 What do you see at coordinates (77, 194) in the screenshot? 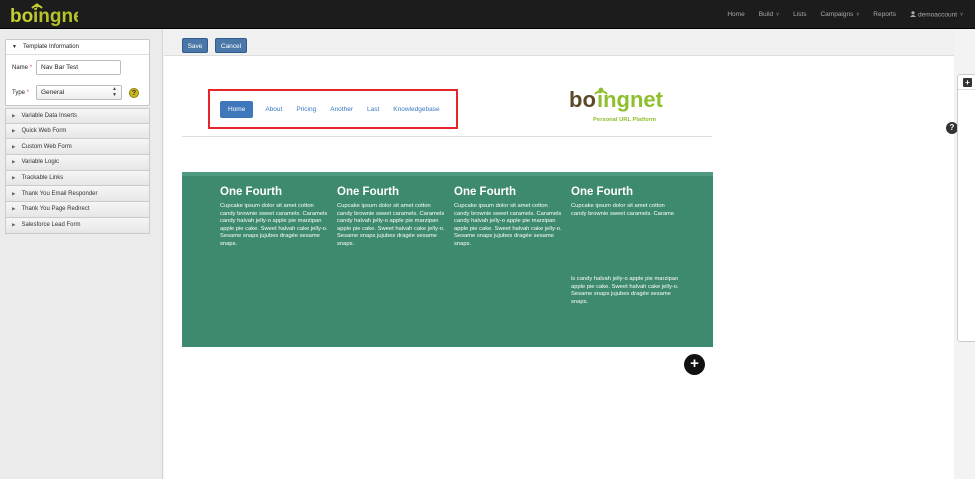
I see `accordion-thank-you-email: ▶ Thank You Email Responder` at bounding box center [77, 194].